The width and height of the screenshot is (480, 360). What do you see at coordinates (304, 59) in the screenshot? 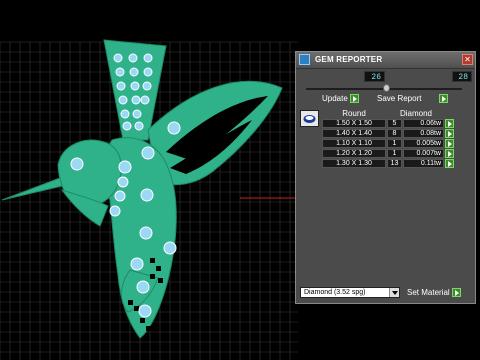
I see `gem-reporter-icon` at bounding box center [304, 59].